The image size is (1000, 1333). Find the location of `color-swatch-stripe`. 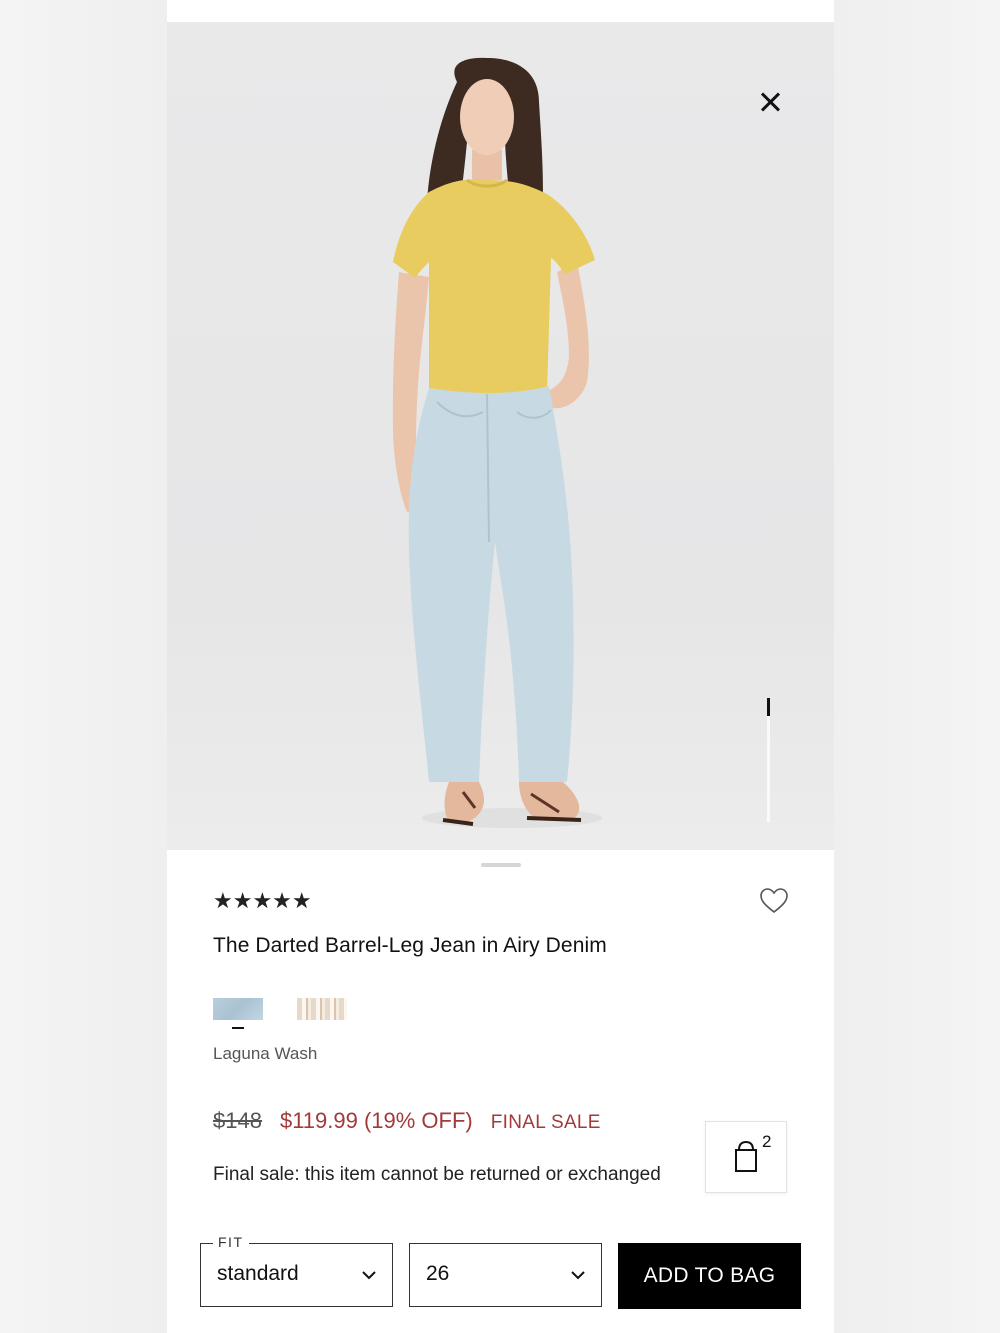

color-swatch-stripe is located at coordinates (322, 1009).